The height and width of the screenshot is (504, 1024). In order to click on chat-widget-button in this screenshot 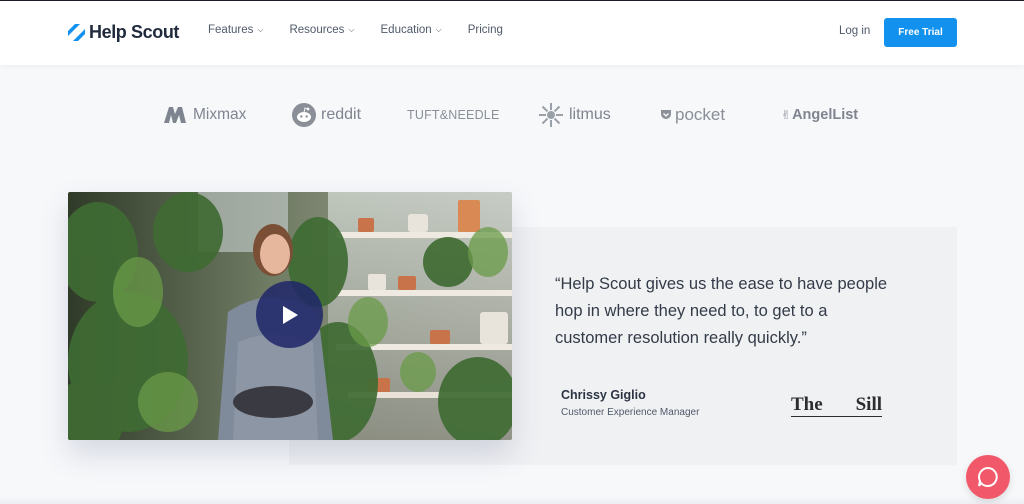, I will do `click(988, 477)`.